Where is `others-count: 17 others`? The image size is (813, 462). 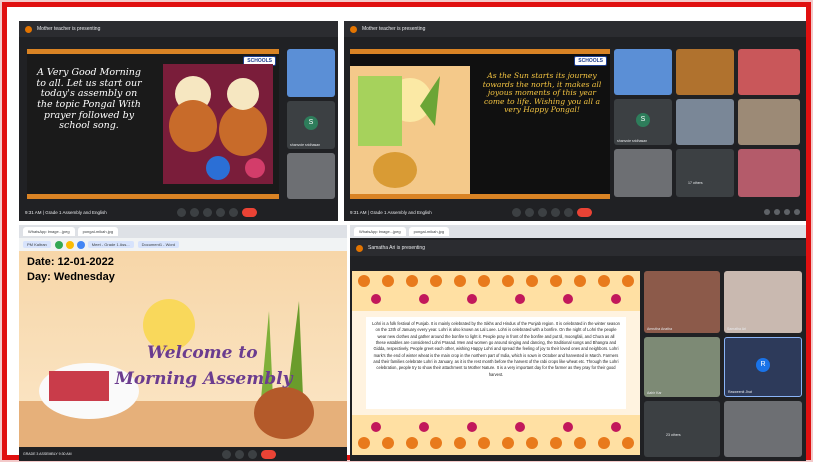
others-count: 17 others is located at coordinates (695, 183).